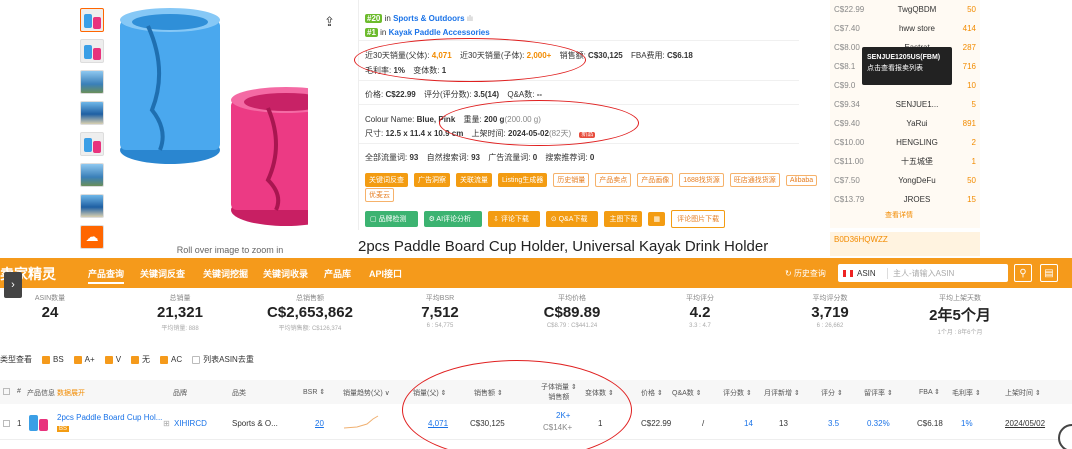  What do you see at coordinates (905, 142) in the screenshot?
I see `seller-row: C$10.00 HENGLING 2` at bounding box center [905, 142].